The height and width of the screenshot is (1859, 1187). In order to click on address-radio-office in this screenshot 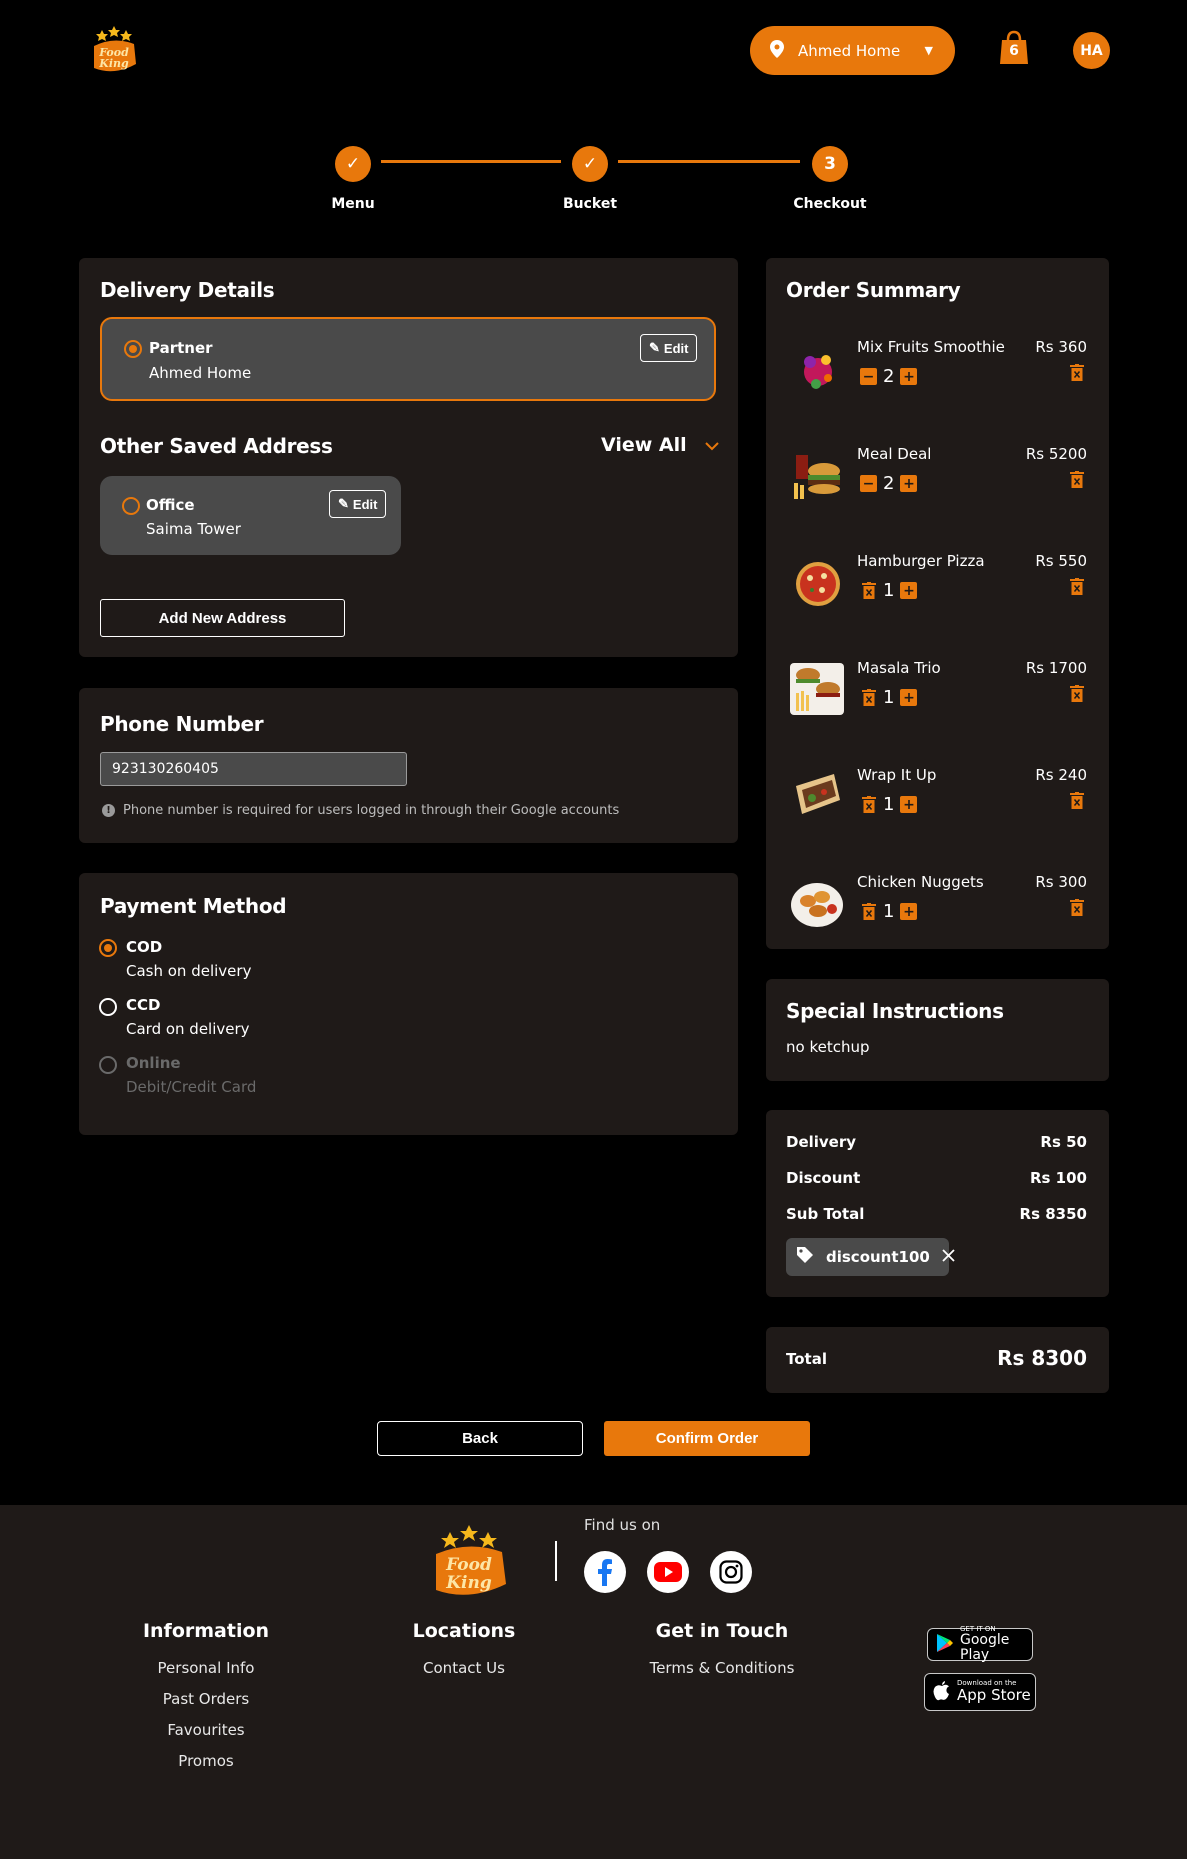, I will do `click(131, 506)`.